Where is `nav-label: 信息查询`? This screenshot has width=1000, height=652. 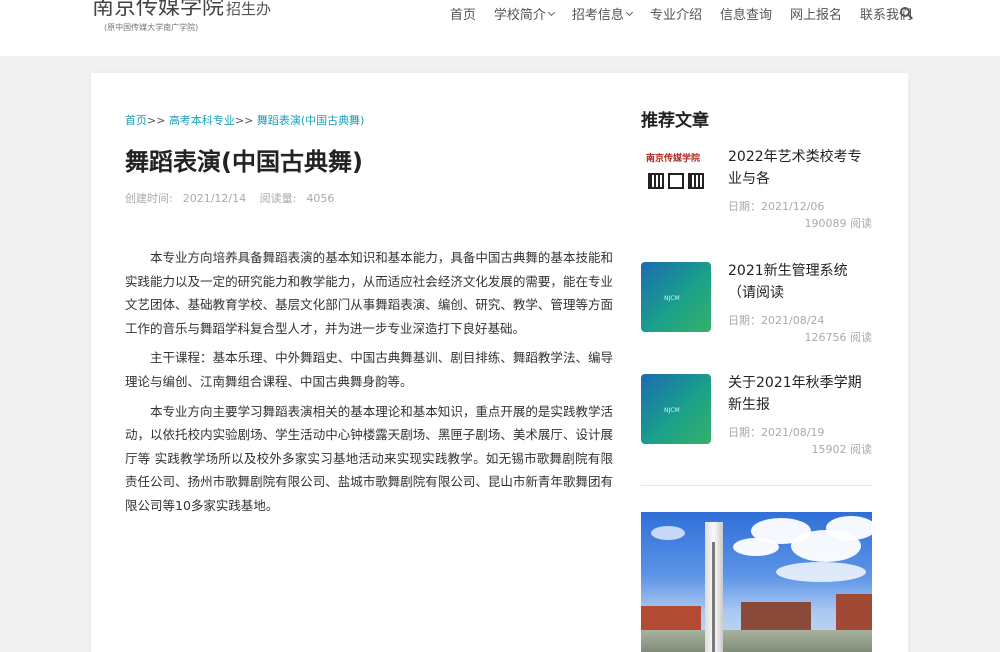 nav-label: 信息查询 is located at coordinates (745, 15).